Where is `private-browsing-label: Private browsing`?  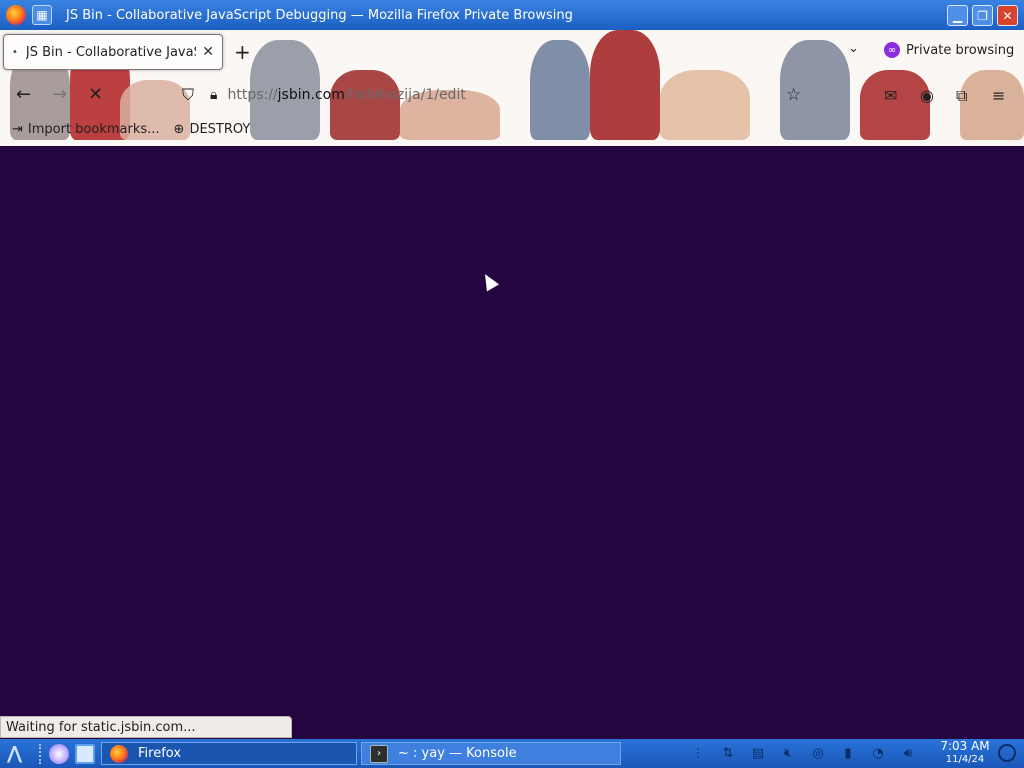
private-browsing-label: Private browsing is located at coordinates (960, 50).